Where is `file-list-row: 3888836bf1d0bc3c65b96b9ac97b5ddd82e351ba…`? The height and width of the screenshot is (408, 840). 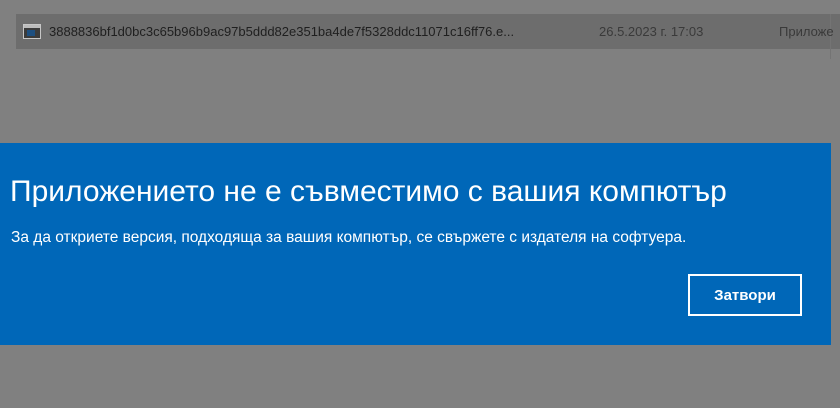
file-list-row: 3888836bf1d0bc3c65b96b9ac97b5ddd82e351ba… is located at coordinates (428, 36).